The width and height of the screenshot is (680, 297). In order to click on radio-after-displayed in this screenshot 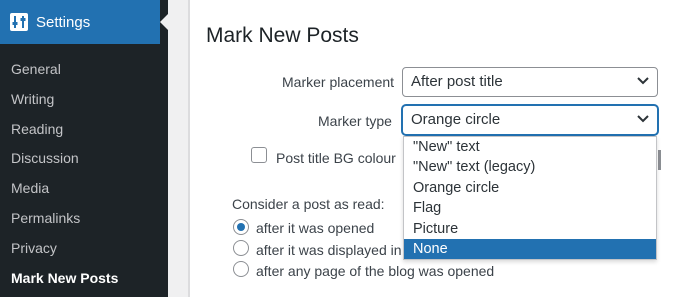, I will do `click(241, 248)`.